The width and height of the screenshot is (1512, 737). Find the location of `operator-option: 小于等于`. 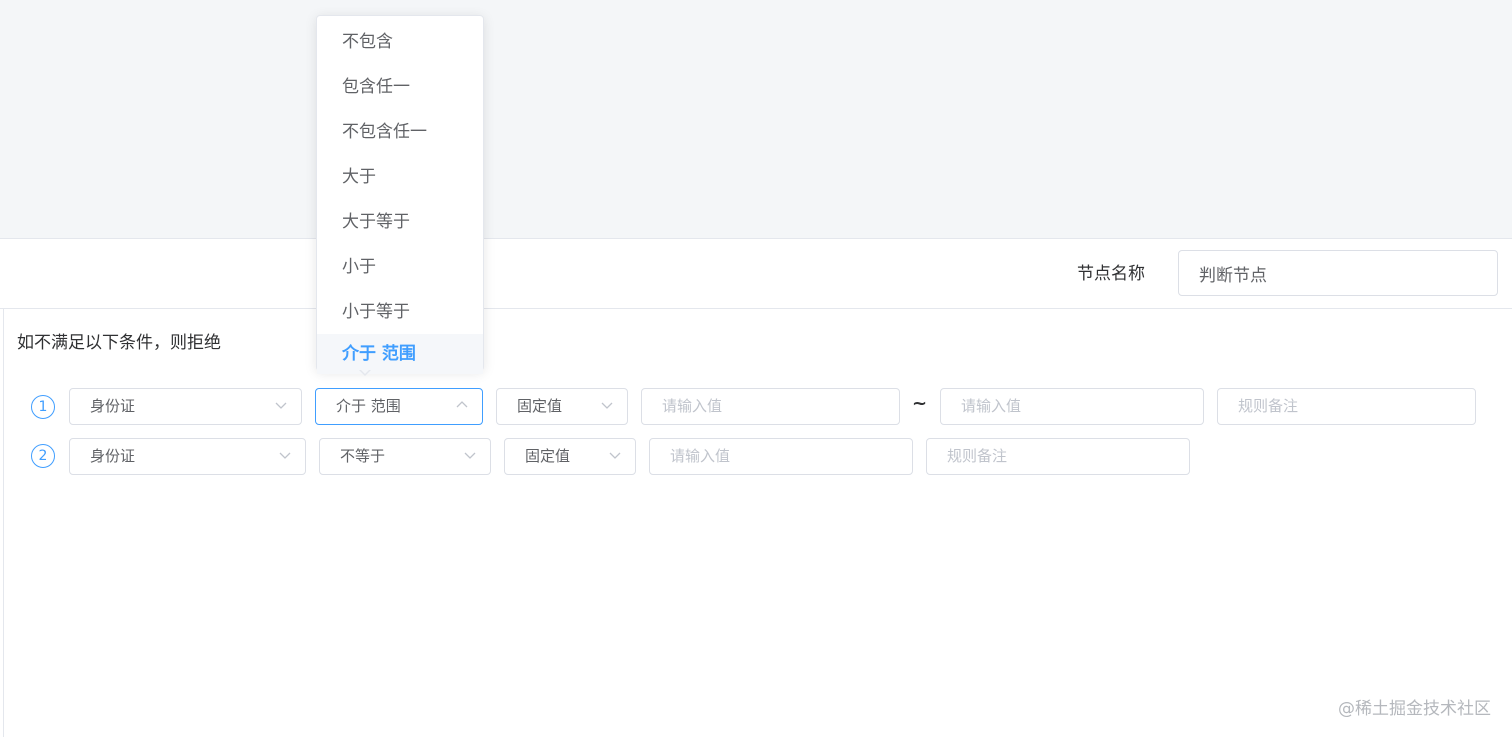

operator-option: 小于等于 is located at coordinates (400, 312).